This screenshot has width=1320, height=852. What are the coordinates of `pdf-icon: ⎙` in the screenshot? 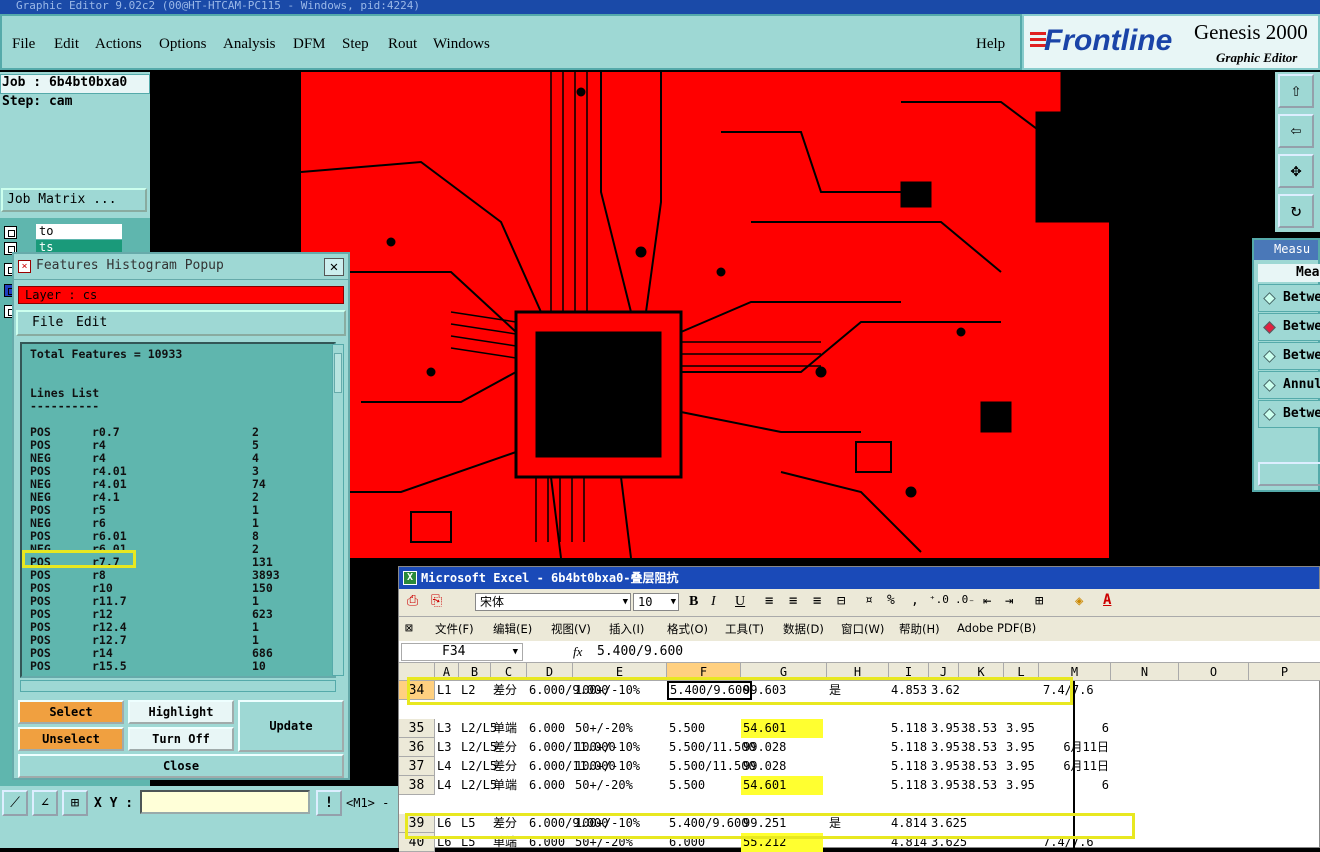 It's located at (412, 601).